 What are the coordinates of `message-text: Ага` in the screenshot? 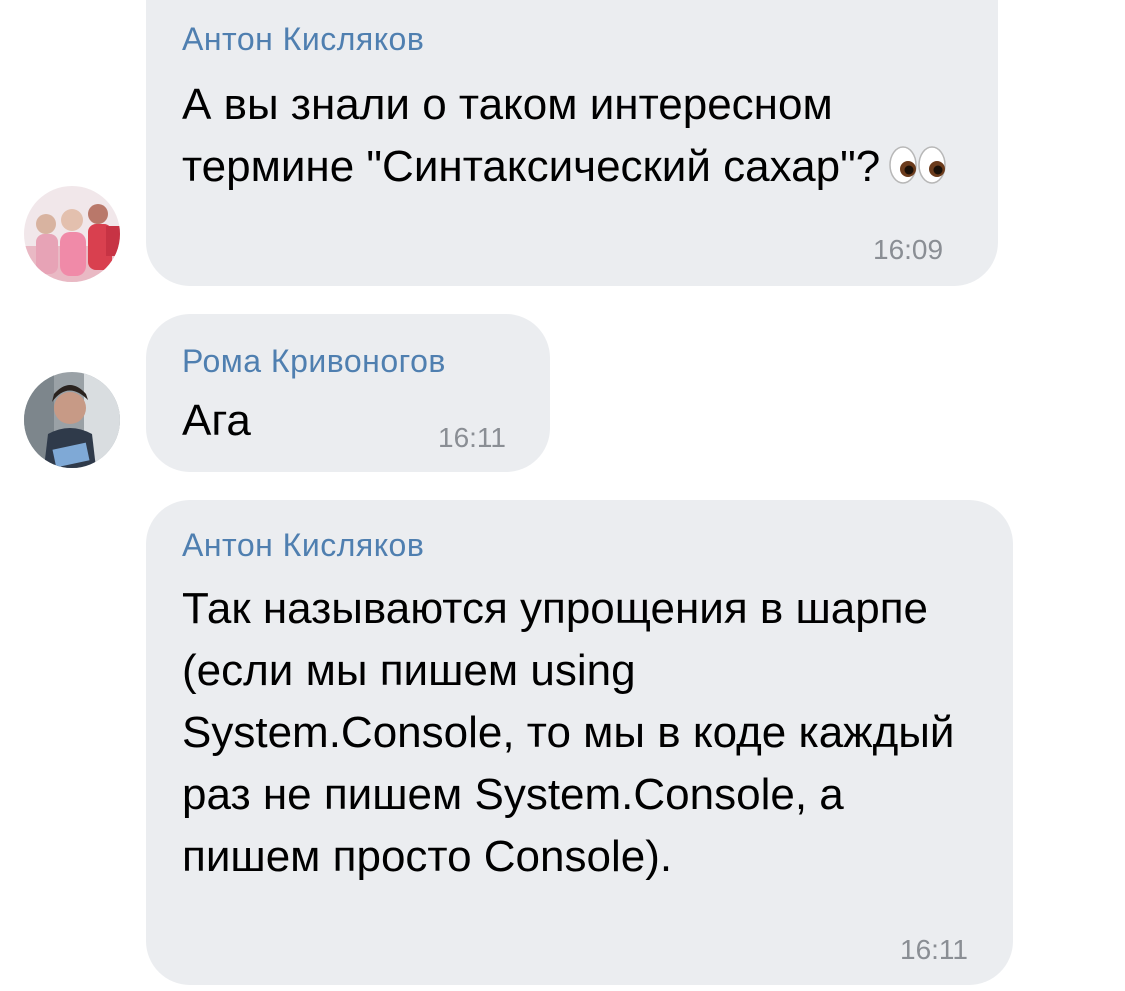 It's located at (216, 420).